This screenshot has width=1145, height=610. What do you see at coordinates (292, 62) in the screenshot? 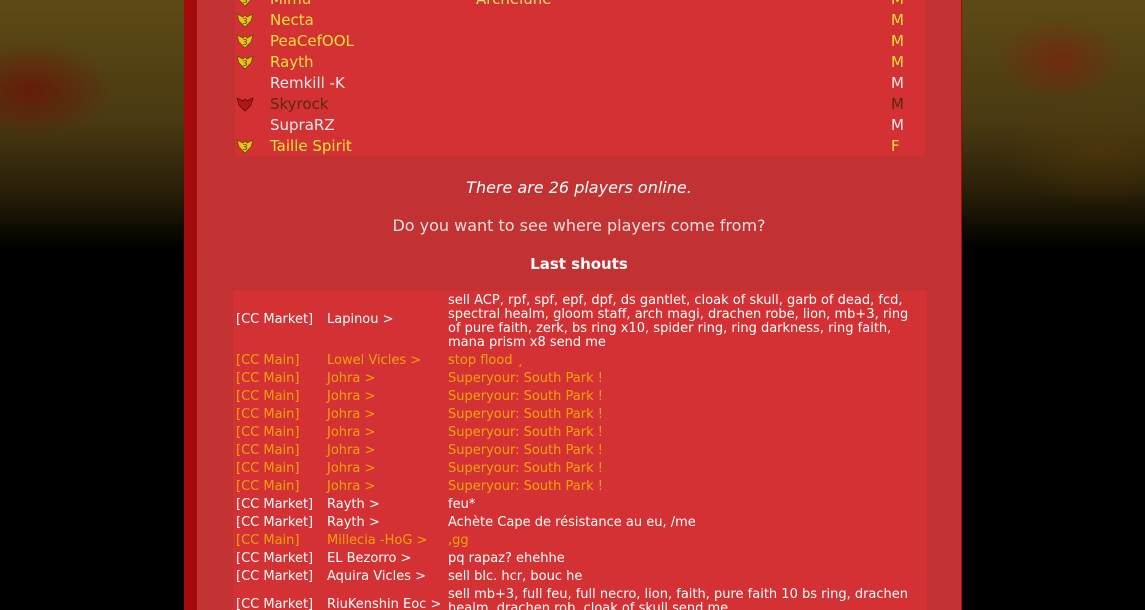
I see `player-name: Rayth` at bounding box center [292, 62].